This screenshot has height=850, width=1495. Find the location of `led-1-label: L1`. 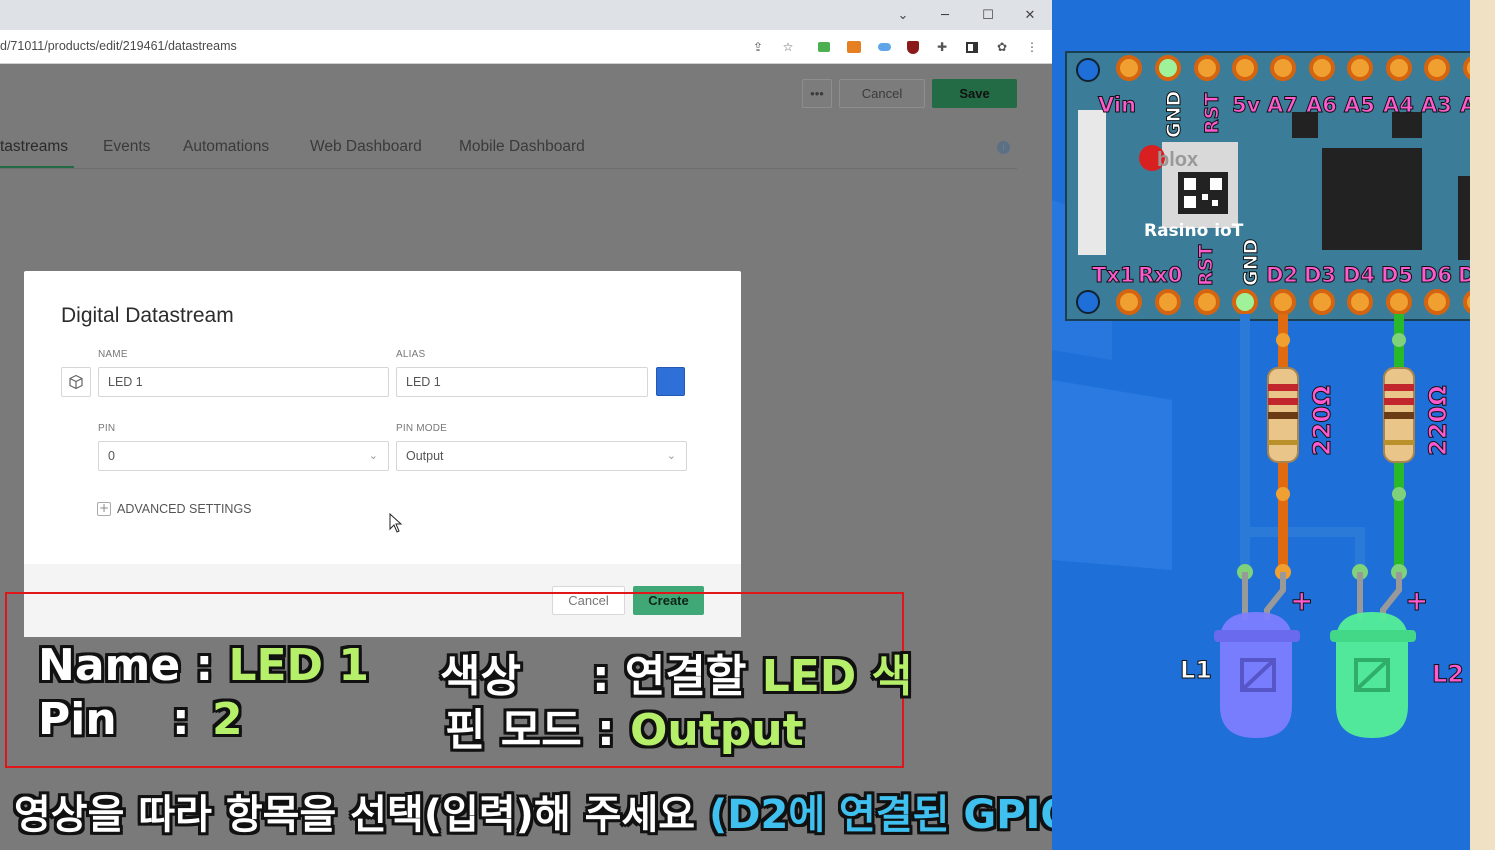

led-1-label: L1 is located at coordinates (1196, 670).